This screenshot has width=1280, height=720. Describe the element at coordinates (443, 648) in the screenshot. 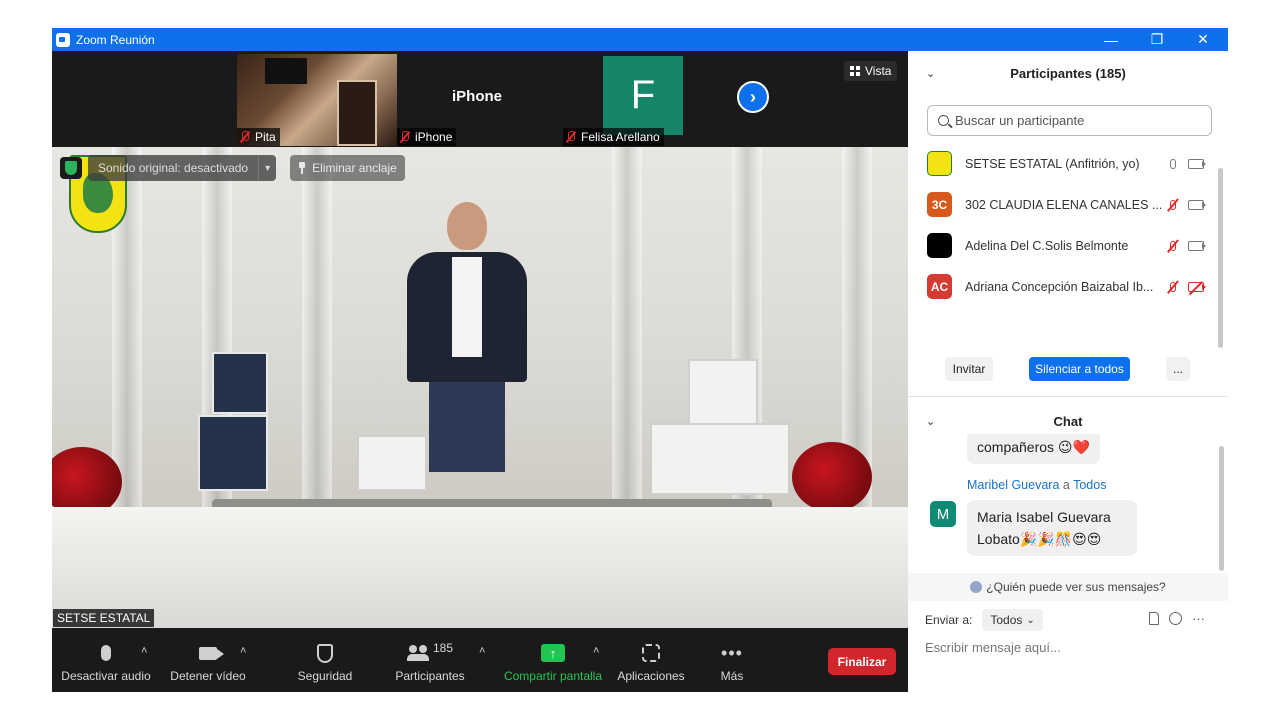

I see `participants-count: 185` at that location.